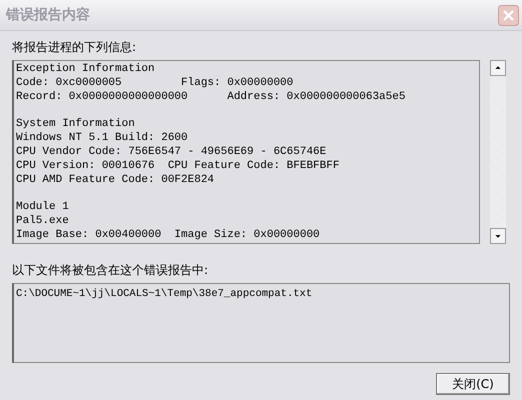 The height and width of the screenshot is (400, 522). I want to click on scroll-up-icon, so click(498, 68).